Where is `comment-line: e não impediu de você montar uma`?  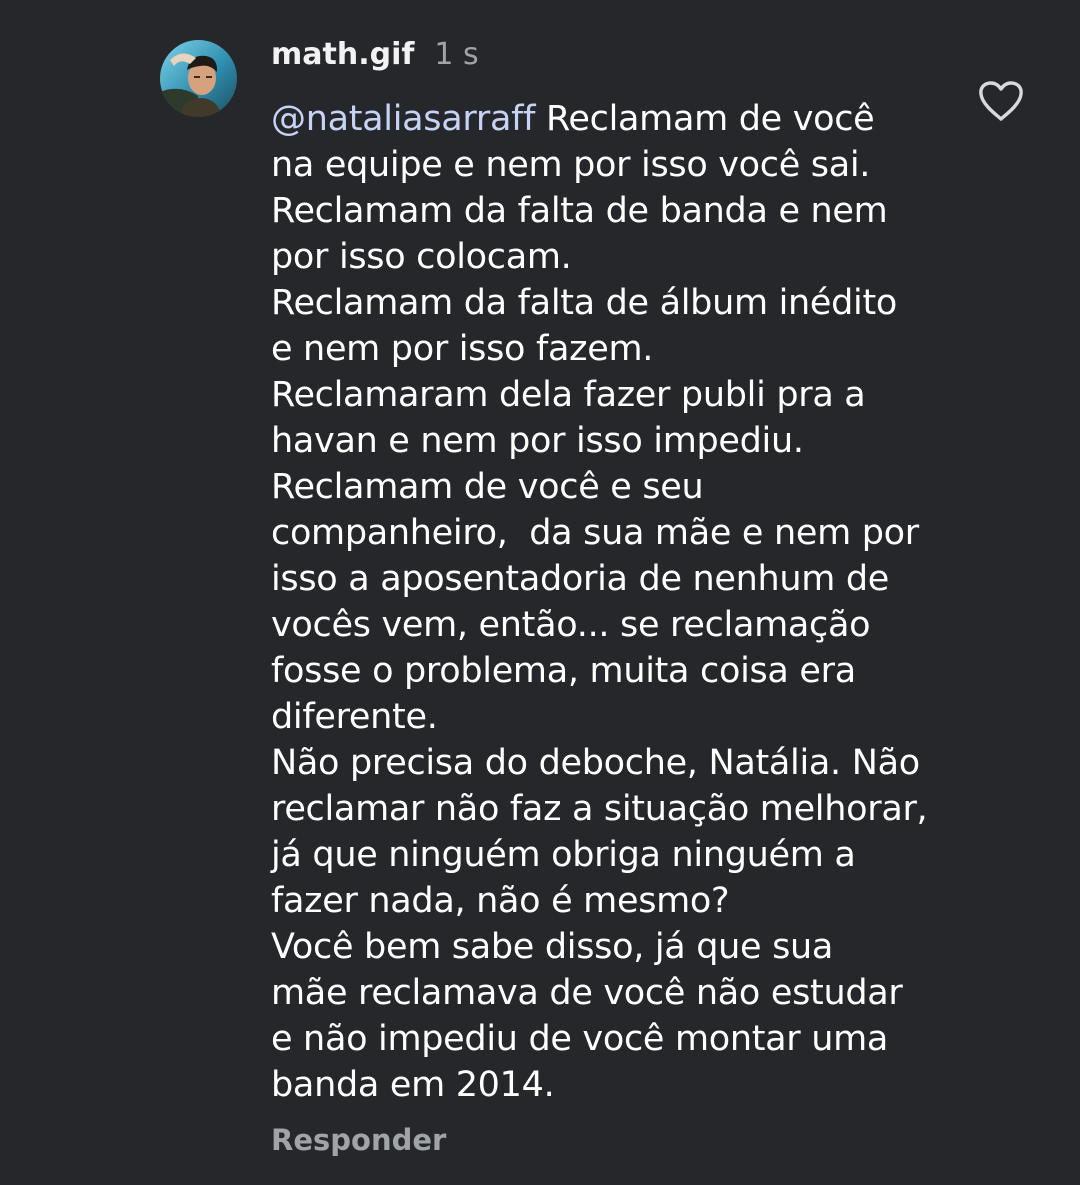 comment-line: e não impediu de você montar uma is located at coordinates (580, 1039).